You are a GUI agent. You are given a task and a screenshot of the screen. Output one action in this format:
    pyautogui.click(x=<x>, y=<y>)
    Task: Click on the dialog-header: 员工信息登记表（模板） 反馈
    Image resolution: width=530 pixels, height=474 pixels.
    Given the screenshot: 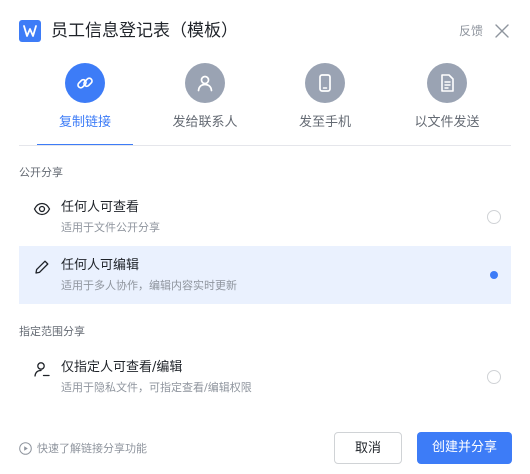 What is the action you would take?
    pyautogui.click(x=265, y=30)
    